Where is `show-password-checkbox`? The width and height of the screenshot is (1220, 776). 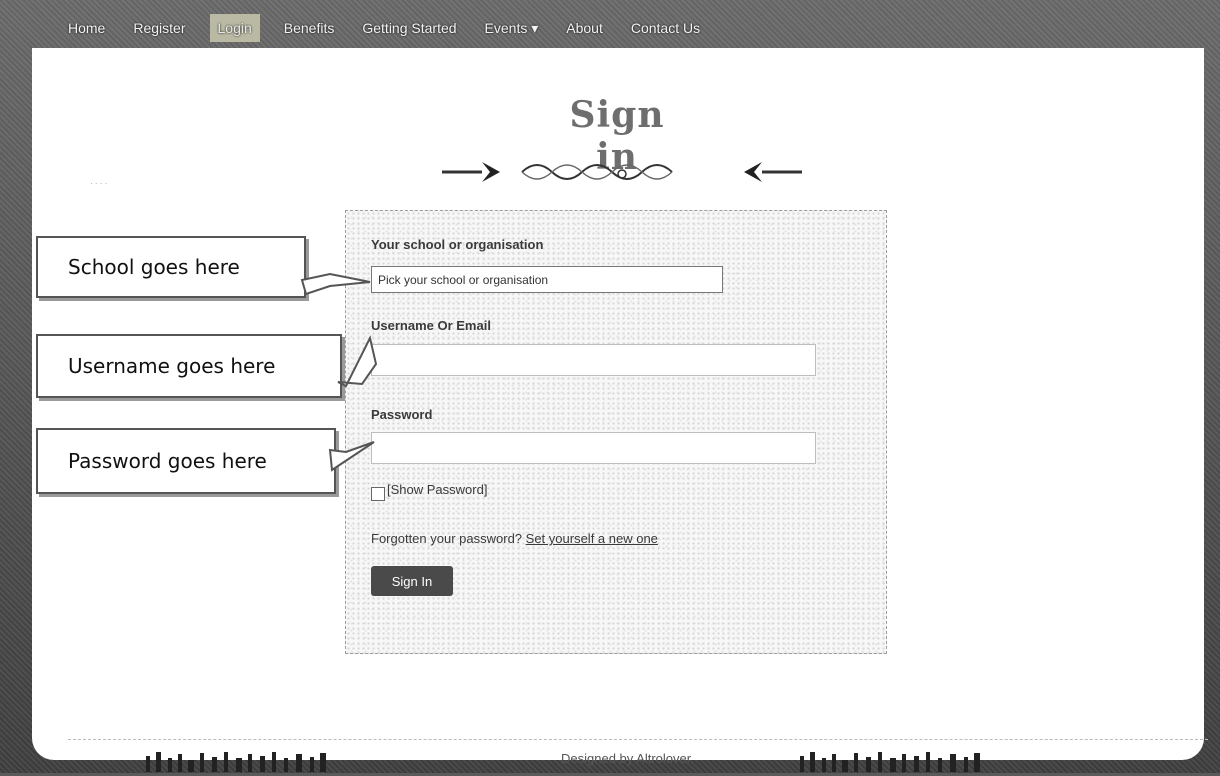 show-password-checkbox is located at coordinates (378, 494).